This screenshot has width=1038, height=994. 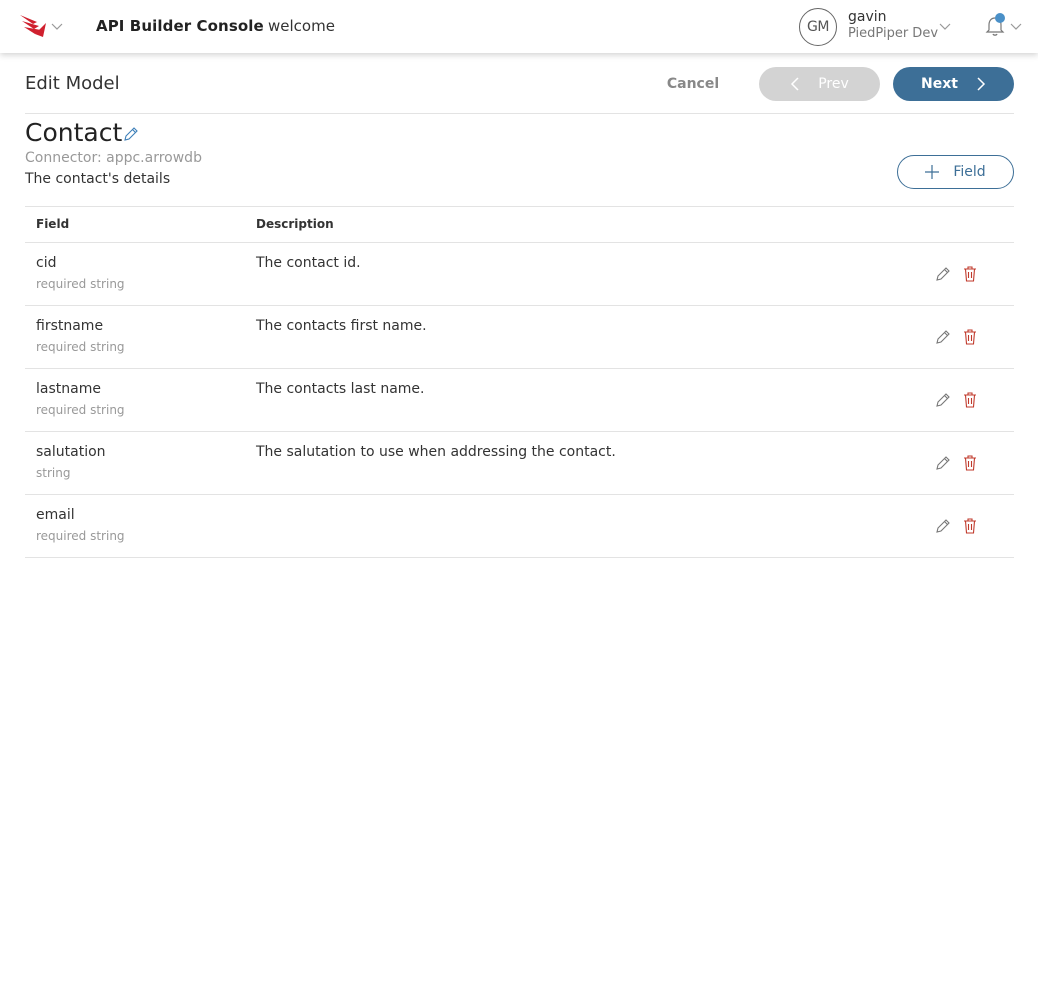 What do you see at coordinates (519, 274) in the screenshot?
I see `table-row: cid required string The contact id.` at bounding box center [519, 274].